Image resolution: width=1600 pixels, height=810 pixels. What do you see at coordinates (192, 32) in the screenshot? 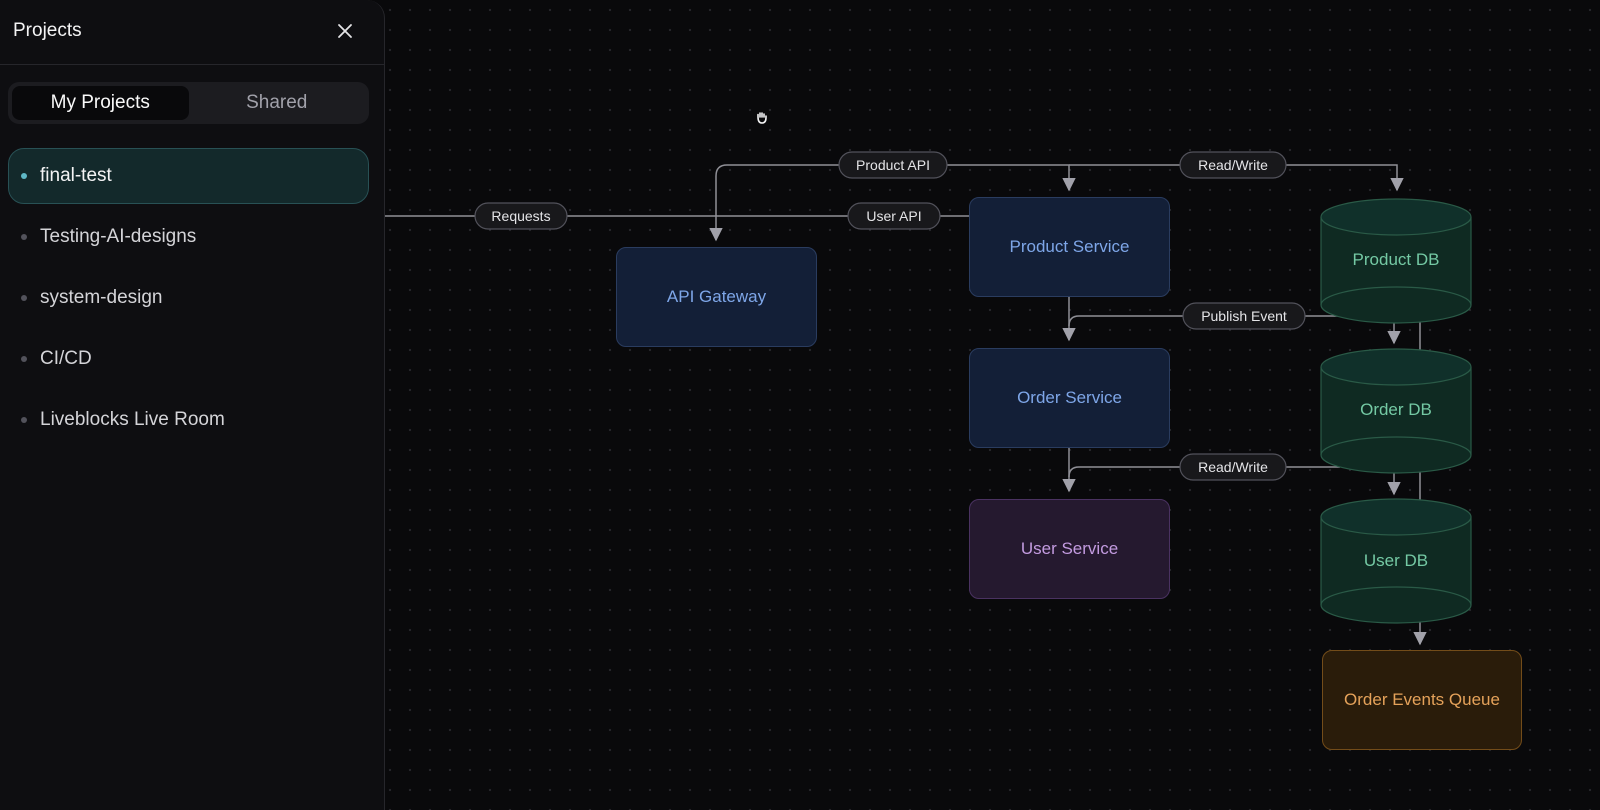
I see `panel-header: Projects` at bounding box center [192, 32].